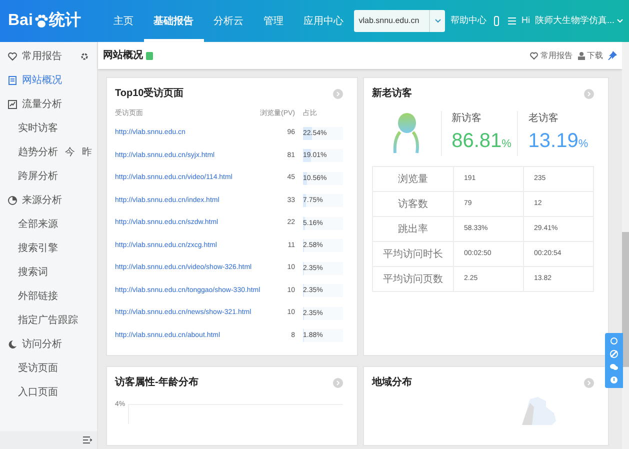 The width and height of the screenshot is (629, 449). I want to click on card-title: Top10受访页面, so click(149, 93).